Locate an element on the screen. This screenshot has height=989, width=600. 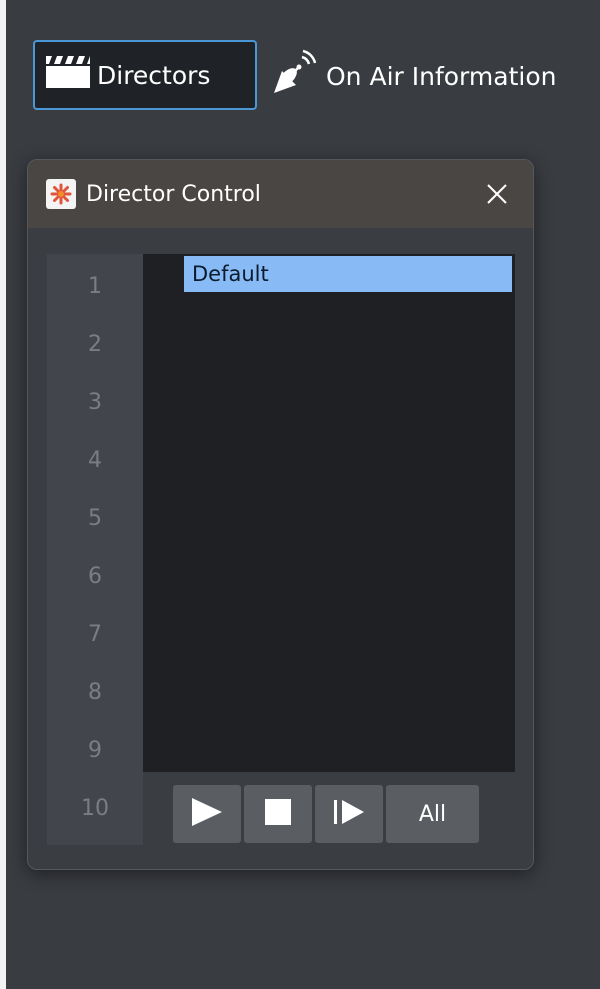
line-number: 9 is located at coordinates (95, 750).